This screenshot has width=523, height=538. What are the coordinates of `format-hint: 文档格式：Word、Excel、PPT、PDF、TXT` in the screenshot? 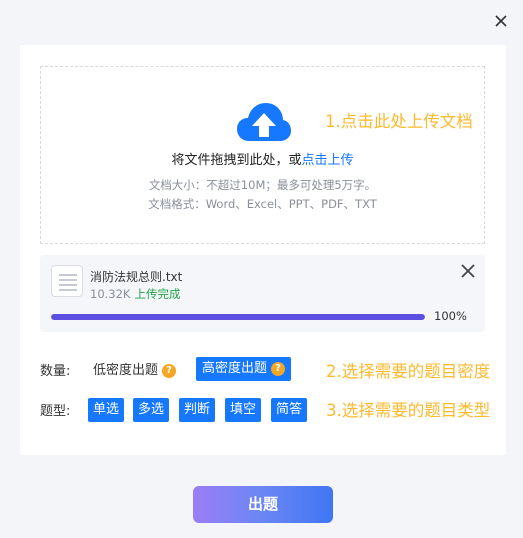 It's located at (262, 204).